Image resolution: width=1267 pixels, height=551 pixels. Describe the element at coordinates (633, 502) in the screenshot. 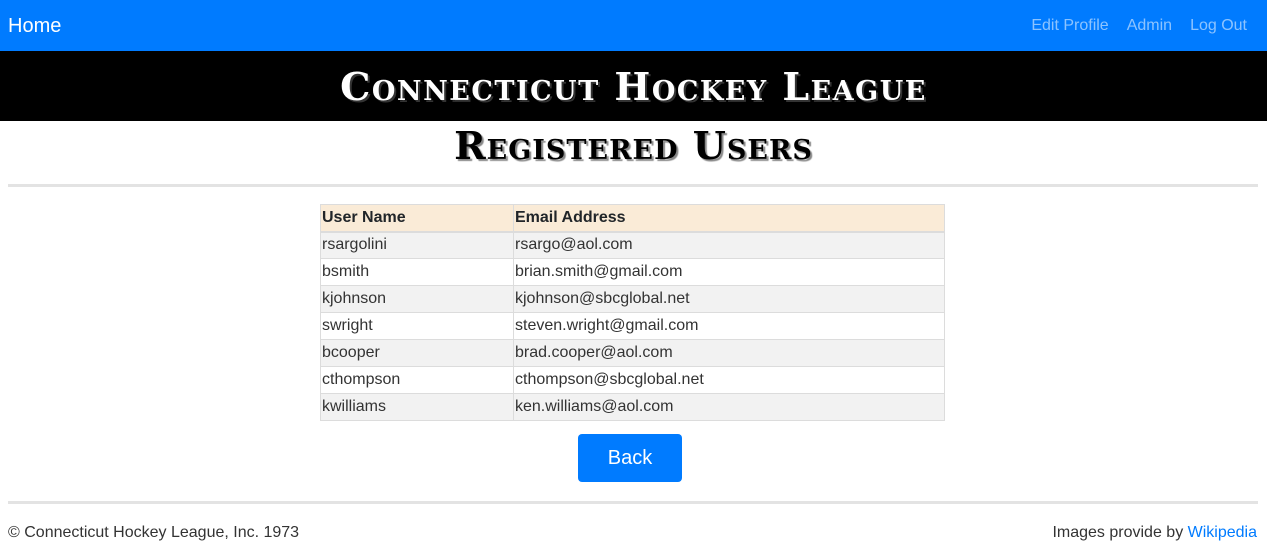

I see `bottom-divider` at that location.